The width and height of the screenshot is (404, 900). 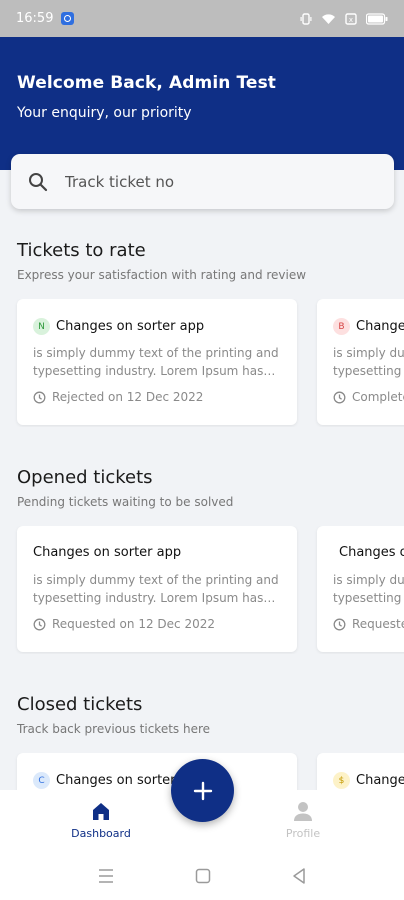 What do you see at coordinates (106, 876) in the screenshot?
I see `recents-icon` at bounding box center [106, 876].